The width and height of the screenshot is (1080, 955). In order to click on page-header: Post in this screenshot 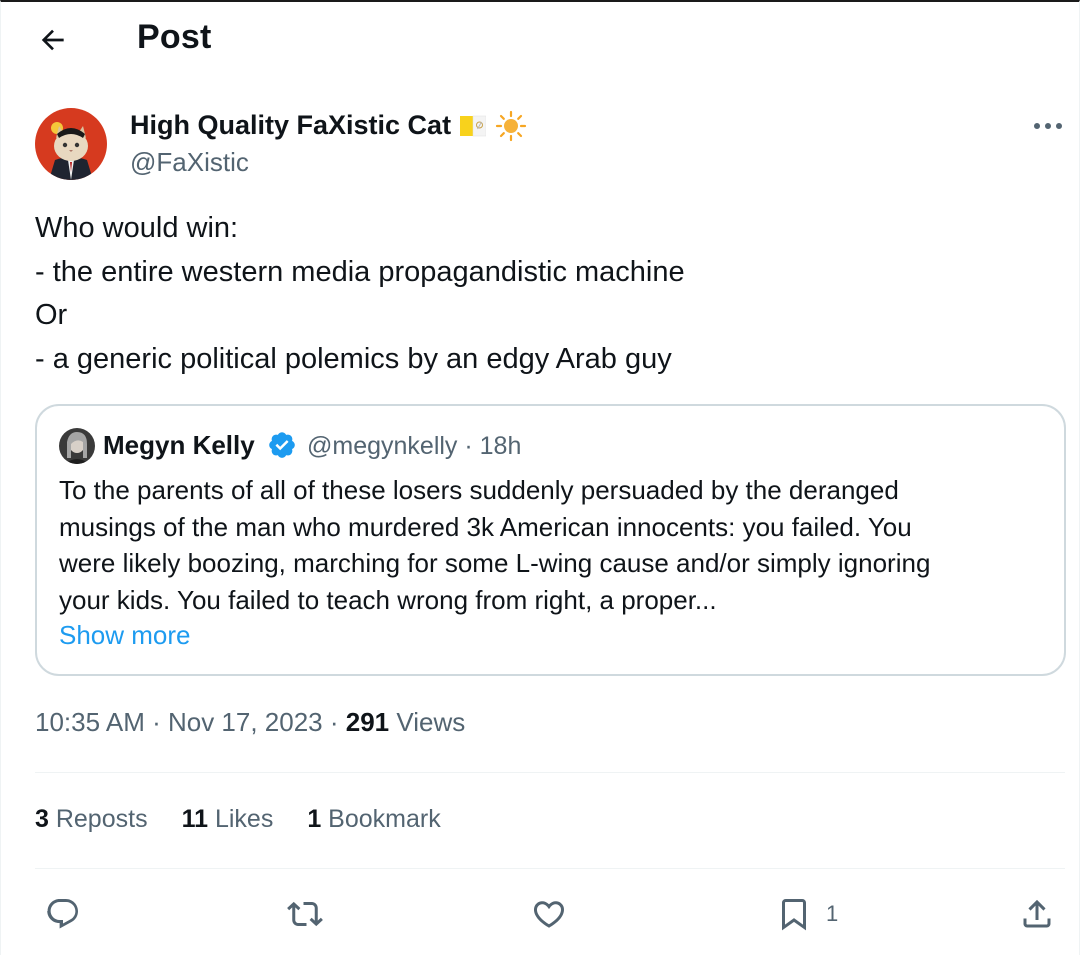, I will do `click(540, 40)`.